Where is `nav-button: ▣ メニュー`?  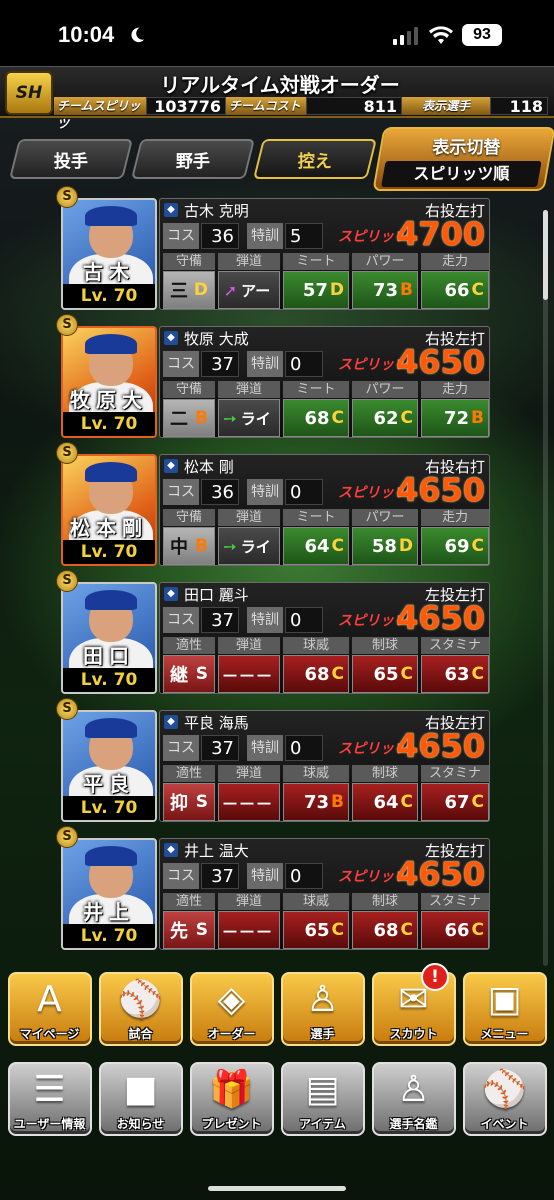 nav-button: ▣ メニュー is located at coordinates (504, 1009).